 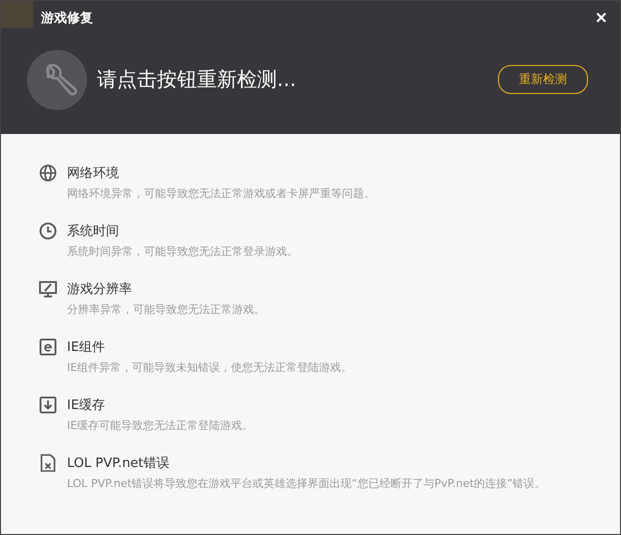 I want to click on item-description: 系统时间异常，可能导致您无法正常登录游戏。, so click(x=183, y=251).